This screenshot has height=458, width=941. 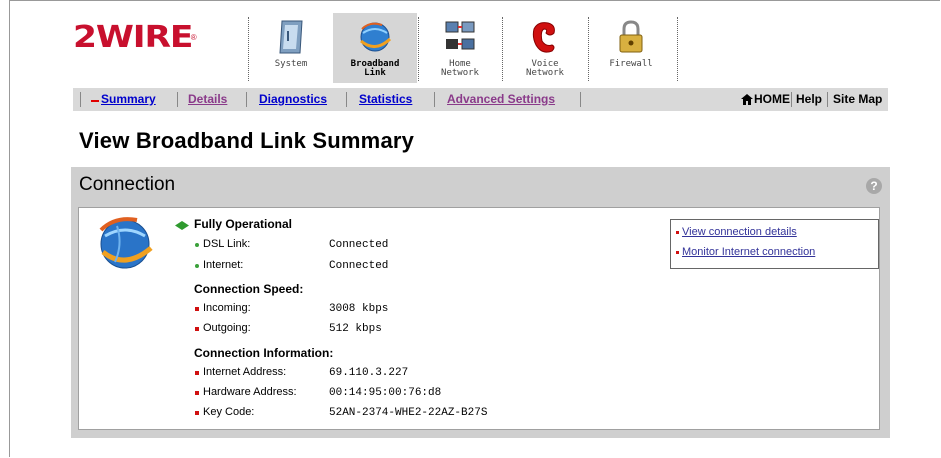 I want to click on panel-title: Connection, so click(x=127, y=184).